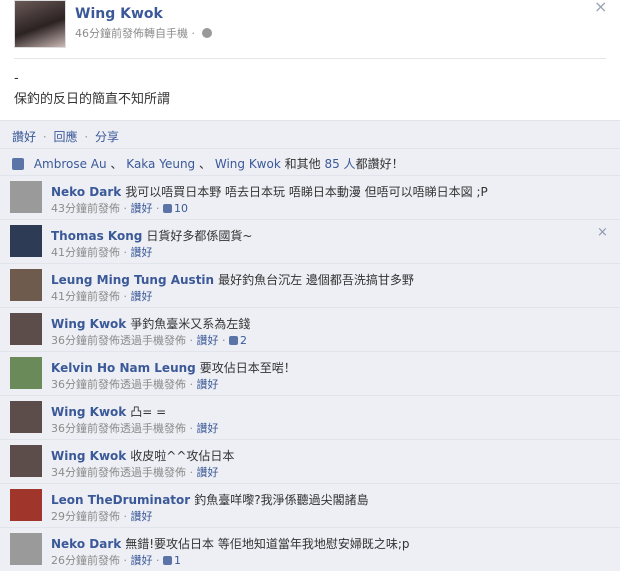  What do you see at coordinates (310, 461) in the screenshot?
I see `comment-item: Wing Kwok 收皮啦^^攻佔日本 34分鐘前發佈透過手機發佈 · 讚好` at bounding box center [310, 461].